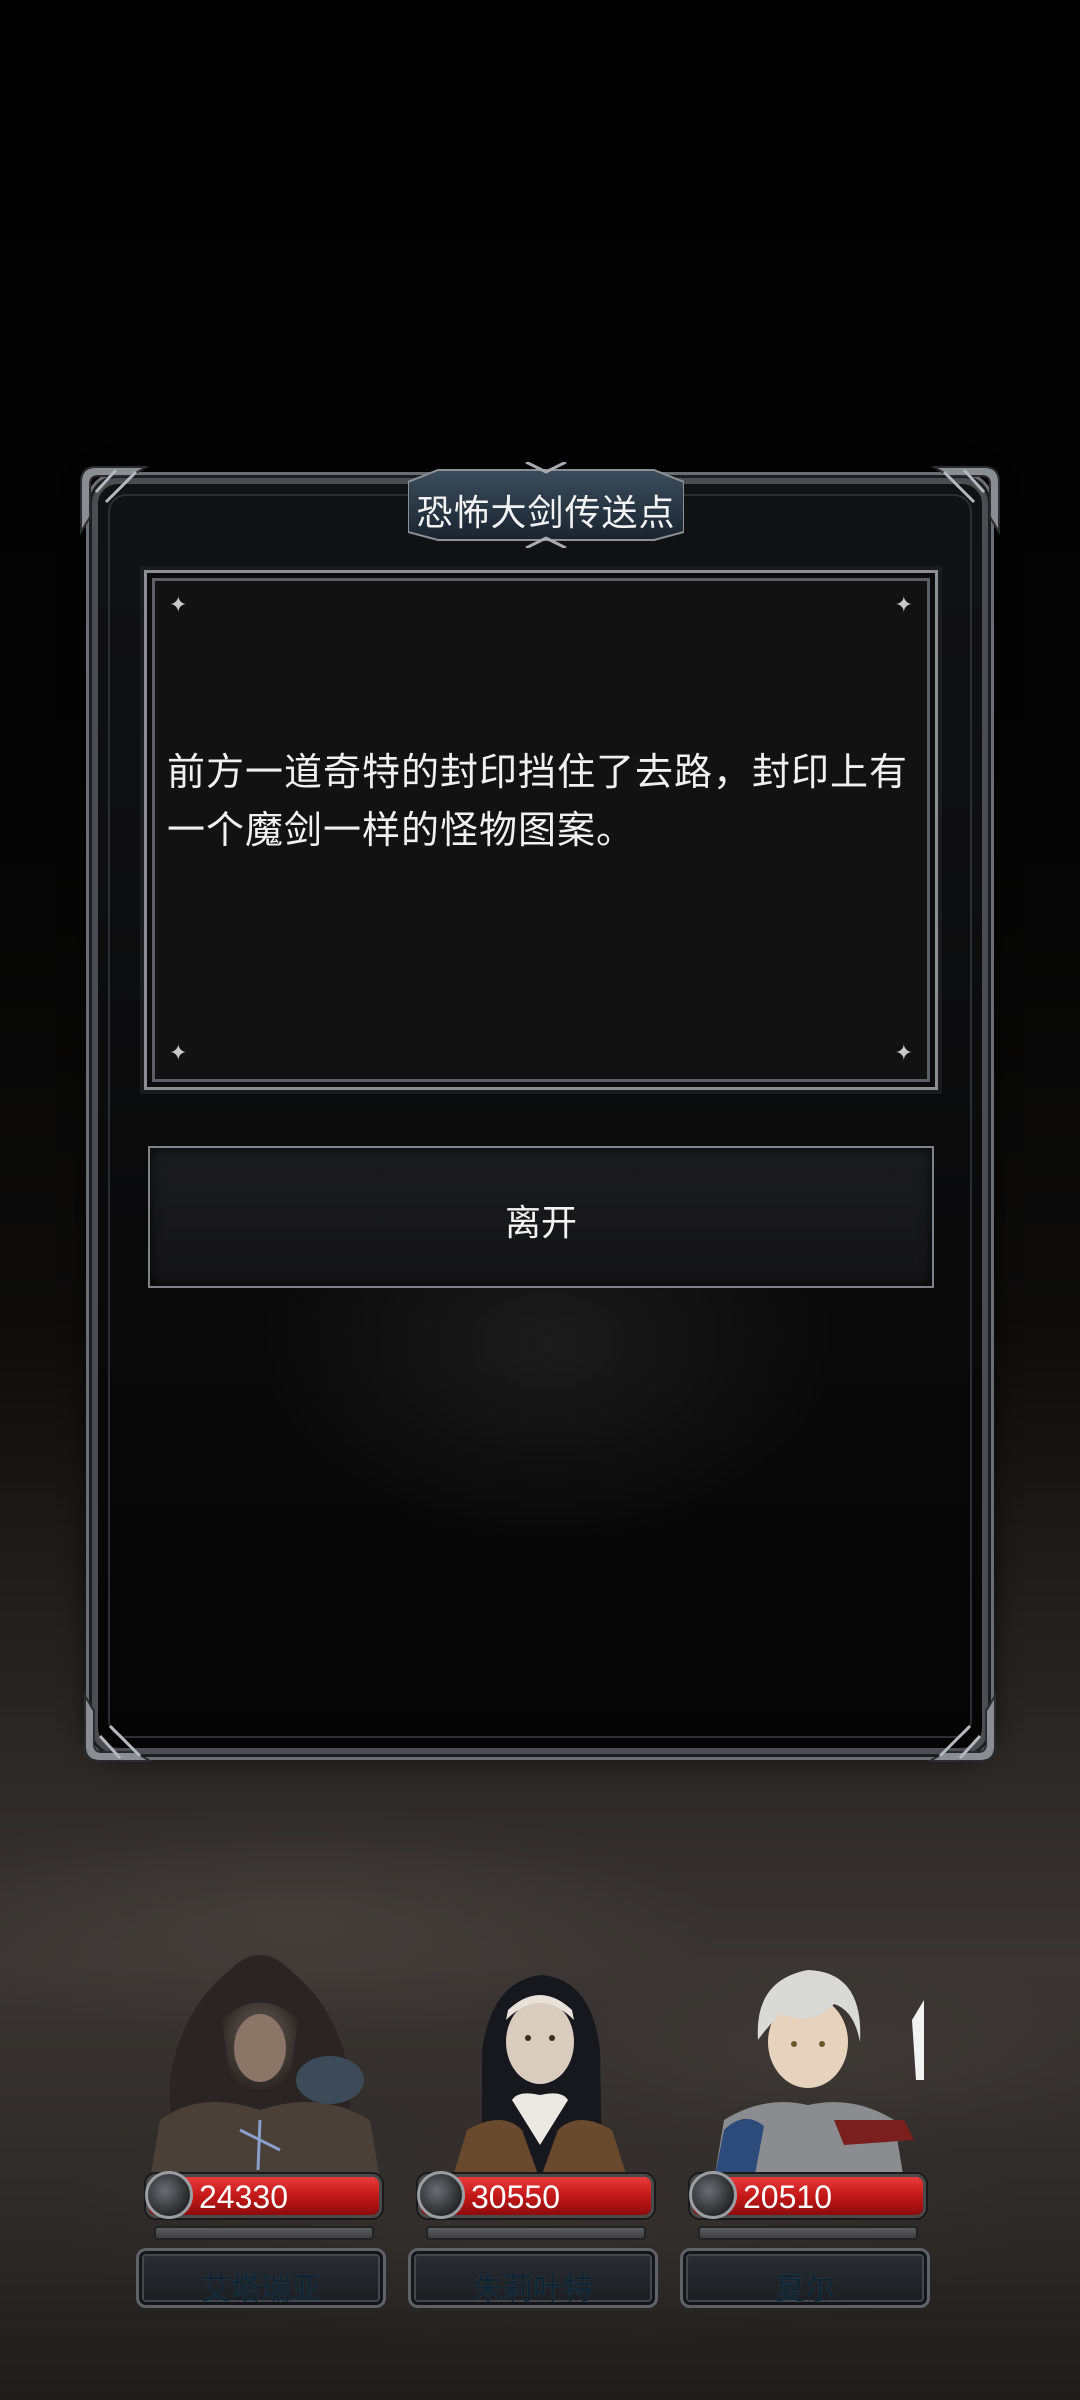  I want to click on party-member: 24330 艾塔瑞亚, so click(261, 2120).